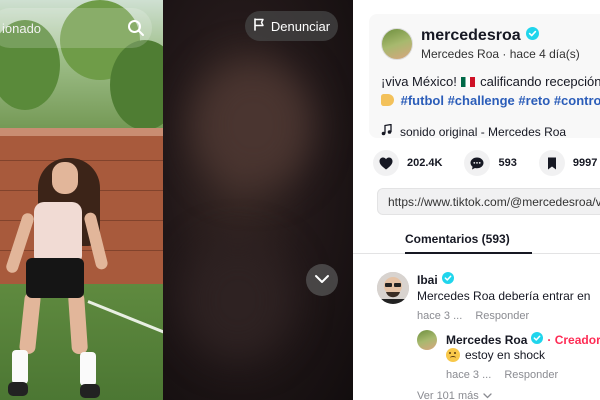 The image size is (600, 400). What do you see at coordinates (577, 100) in the screenshot?
I see `hashtag-link: #control` at bounding box center [577, 100].